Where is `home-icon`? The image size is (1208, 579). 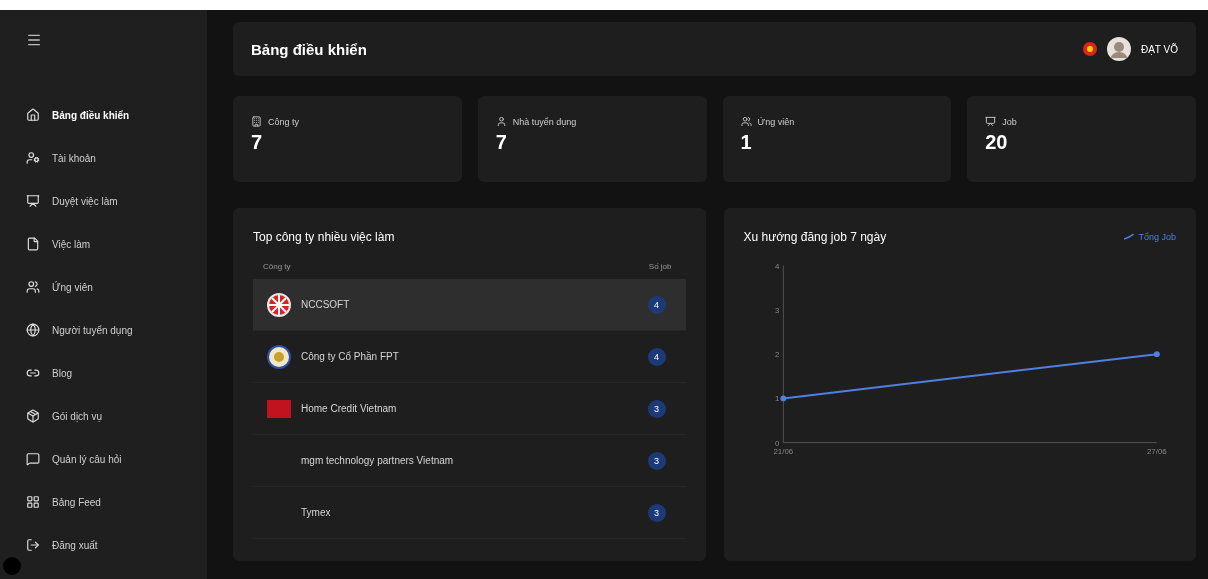 home-icon is located at coordinates (33, 115).